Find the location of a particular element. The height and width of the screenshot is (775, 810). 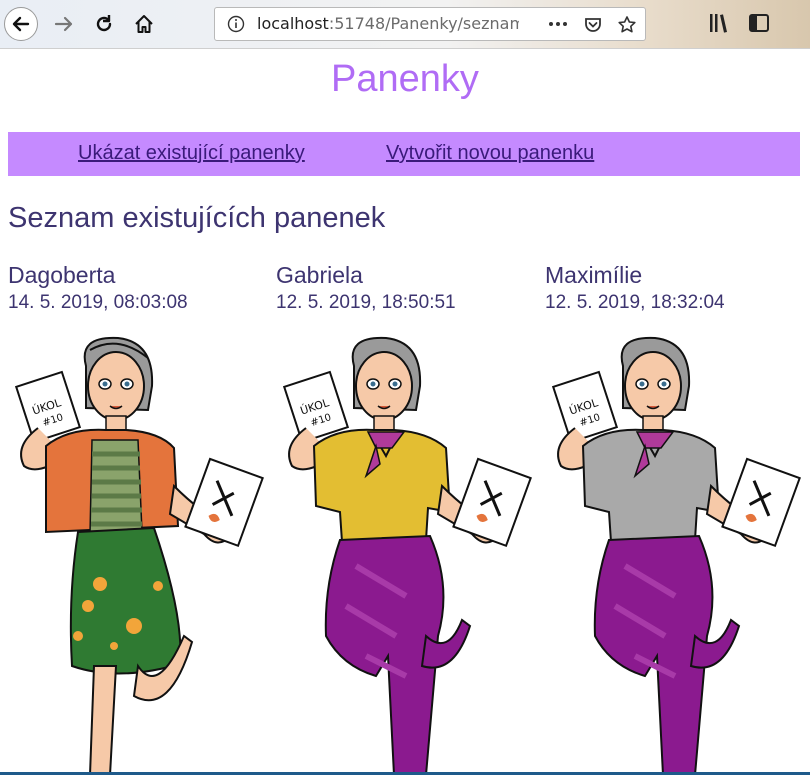

url-text: localhost:51748/Panenky/seznam is located at coordinates (388, 24).